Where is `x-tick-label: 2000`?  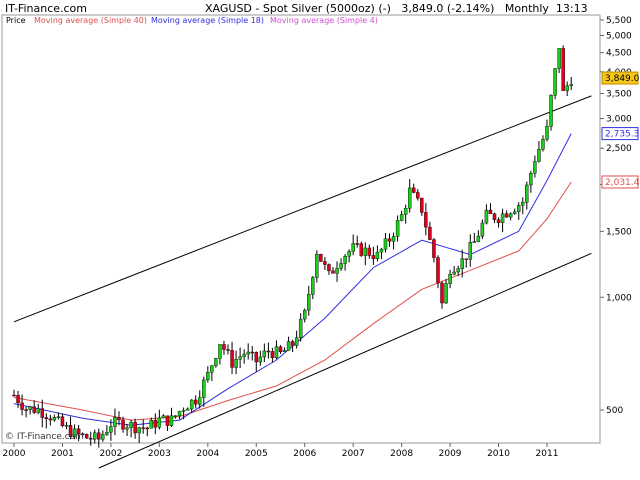
x-tick-label: 2000 is located at coordinates (14, 454).